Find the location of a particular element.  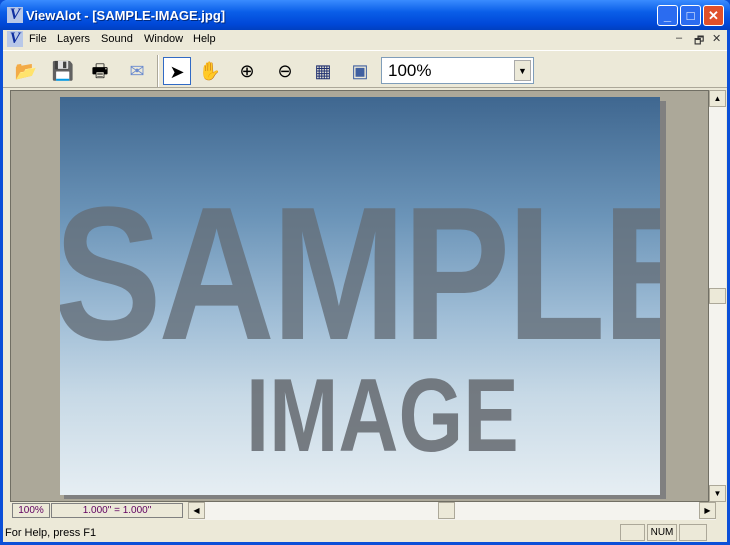

title-bar: V ViewAlot - [SAMPLE-IMAGE.jpg] _ □ ✕ is located at coordinates (365, 15).